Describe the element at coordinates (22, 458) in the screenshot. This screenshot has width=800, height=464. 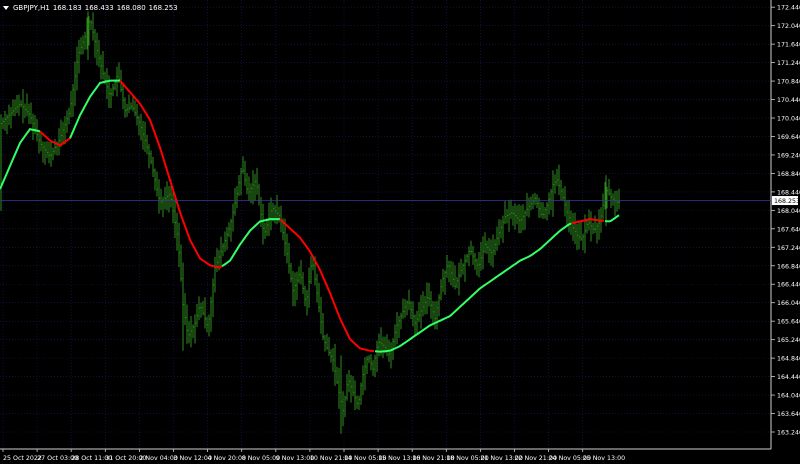
I see `x-tick-label: 25 Oct 2022` at that location.